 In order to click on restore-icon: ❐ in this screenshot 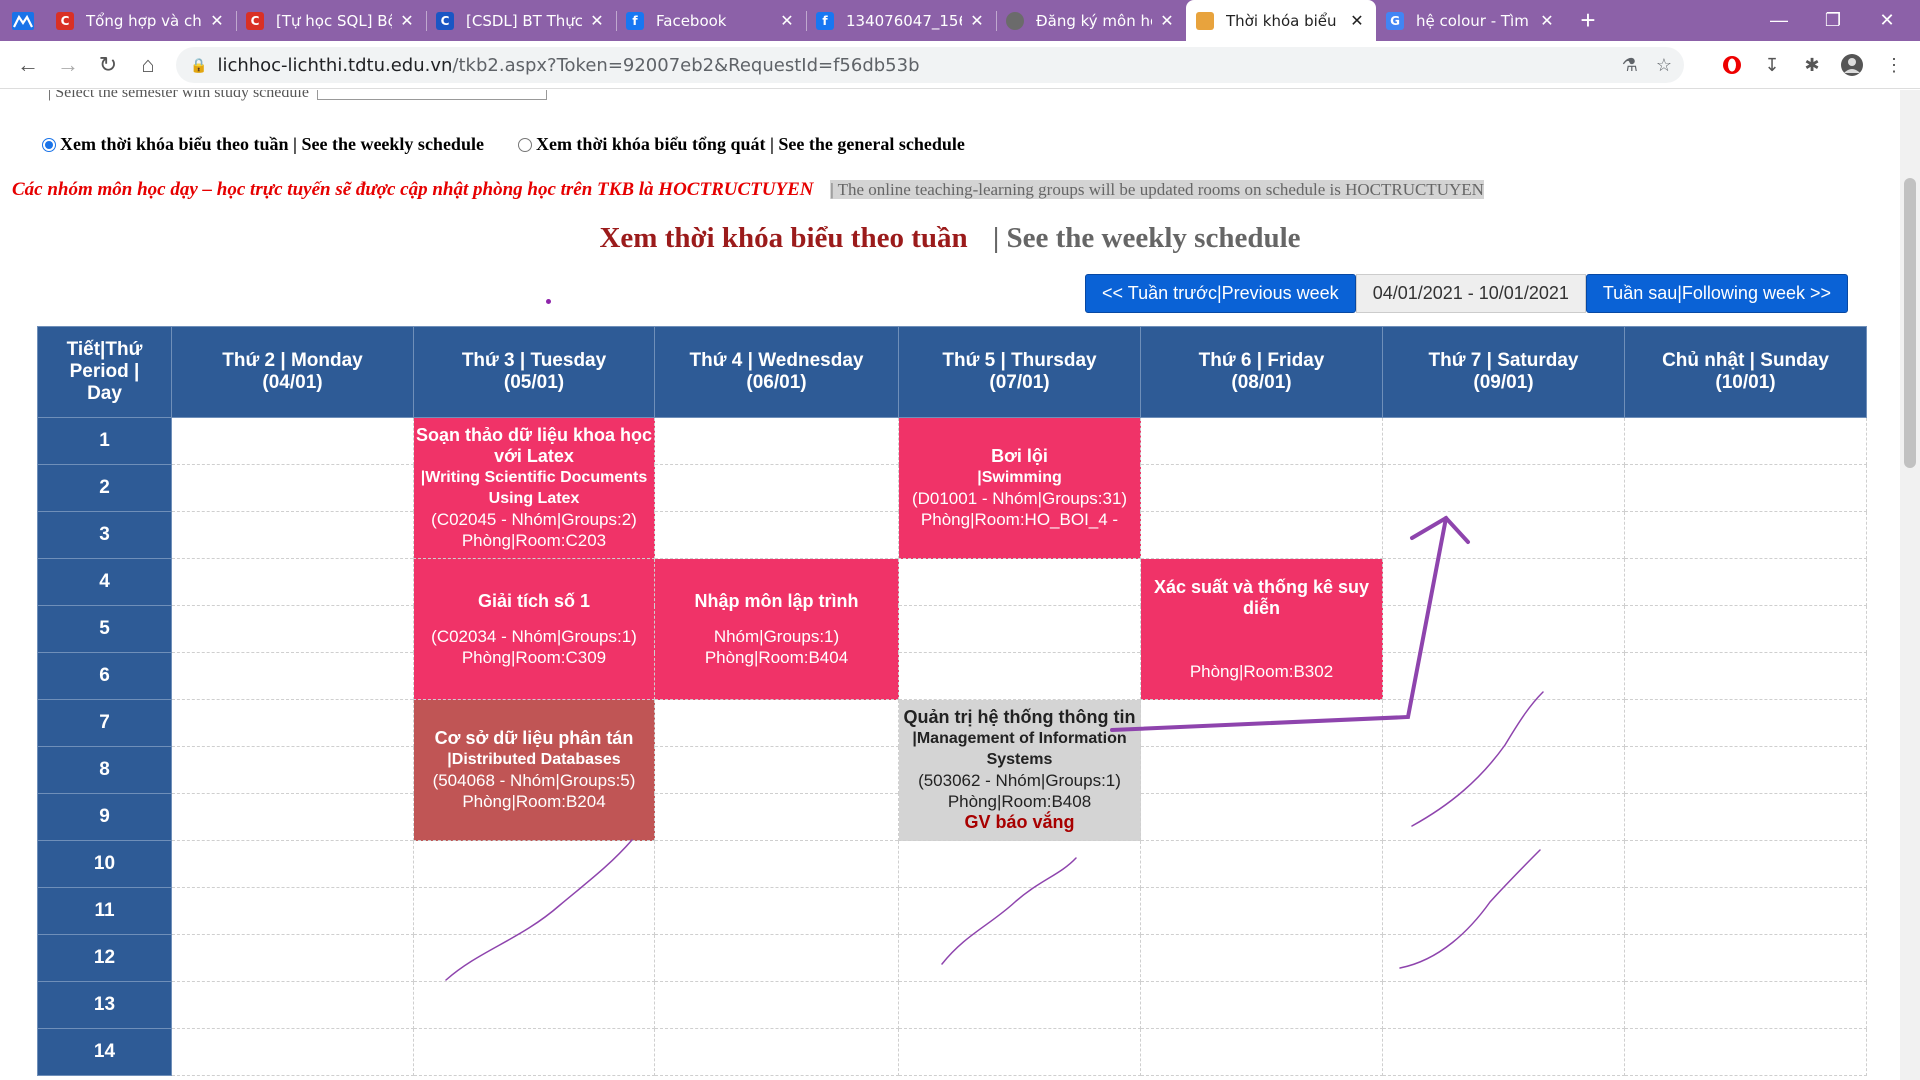, I will do `click(1833, 20)`.